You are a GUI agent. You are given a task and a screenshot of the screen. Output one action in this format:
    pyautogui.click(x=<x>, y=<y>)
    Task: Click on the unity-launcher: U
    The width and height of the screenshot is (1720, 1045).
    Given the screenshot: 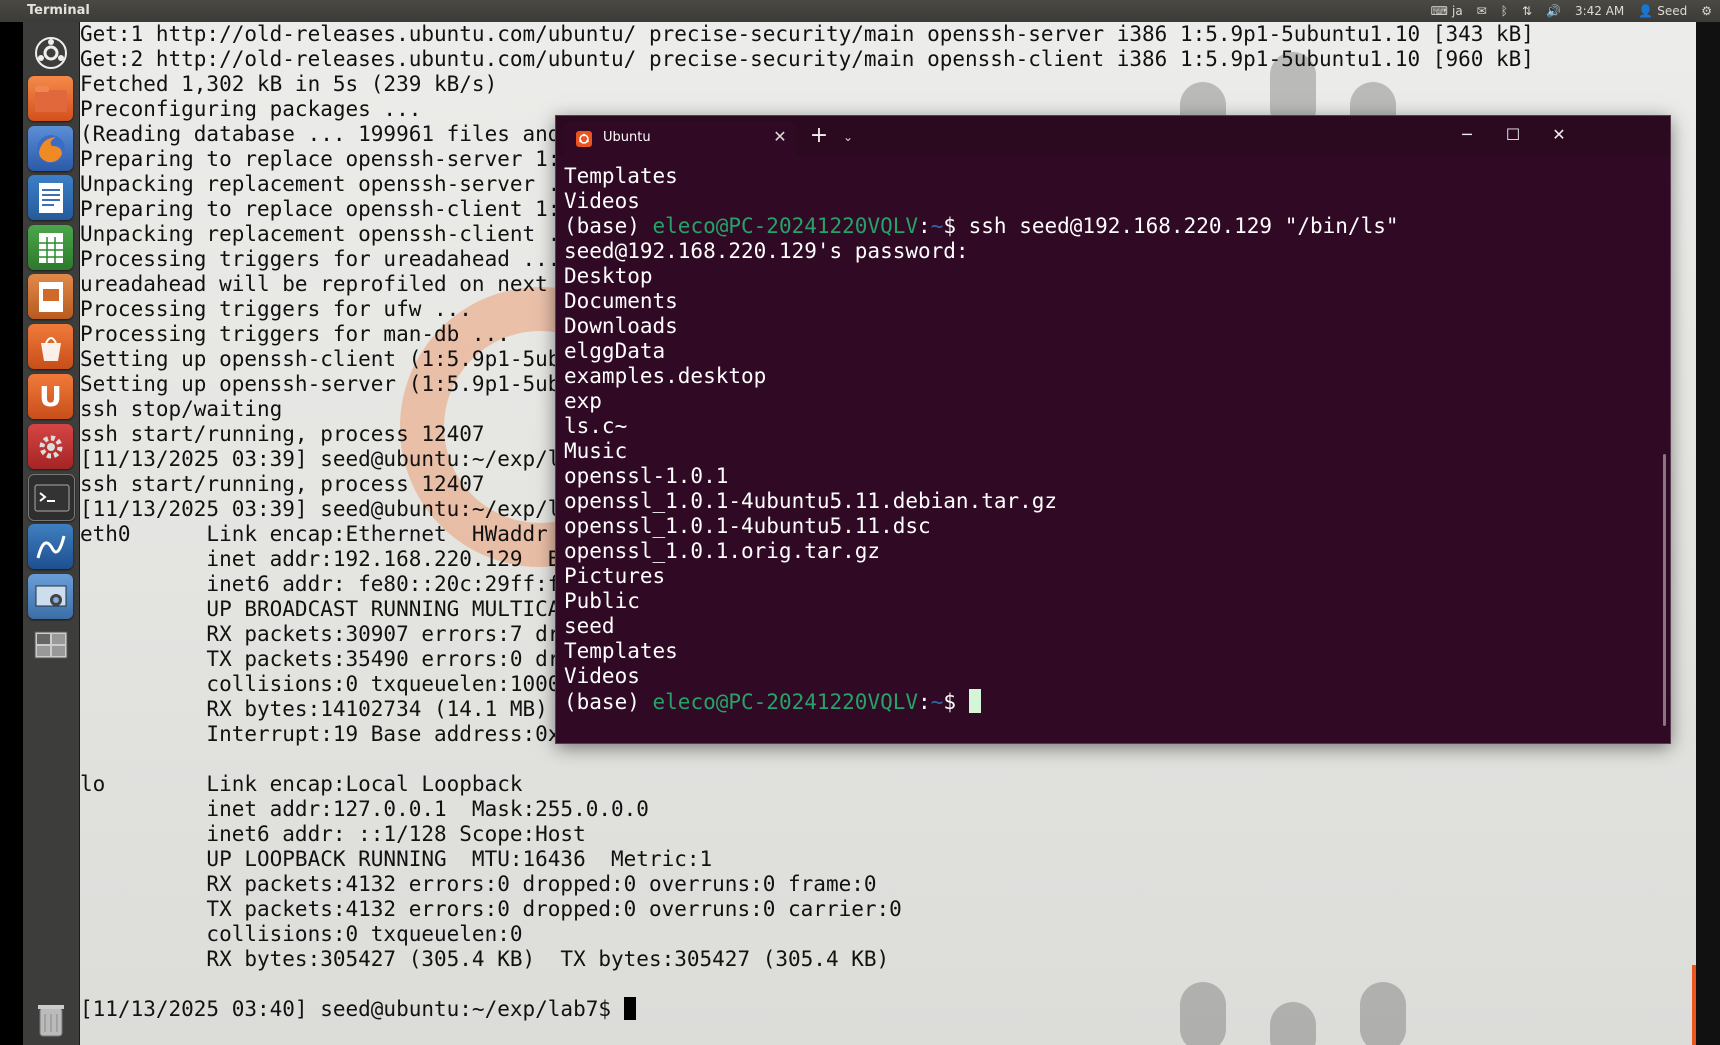 What is the action you would take?
    pyautogui.click(x=40, y=533)
    